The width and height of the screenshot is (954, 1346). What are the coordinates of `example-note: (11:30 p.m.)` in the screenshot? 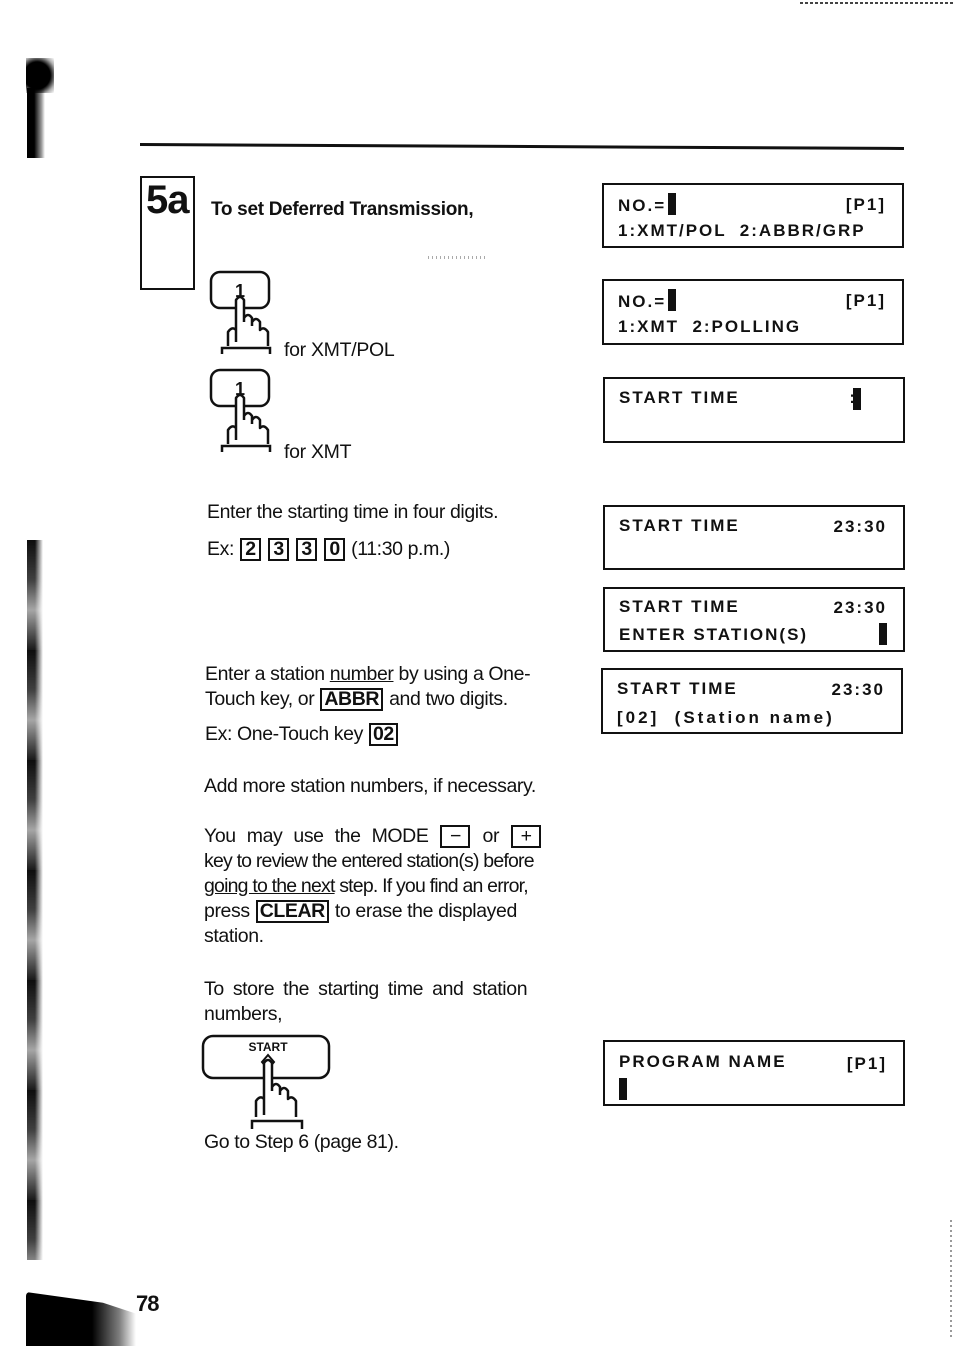 It's located at (401, 549).